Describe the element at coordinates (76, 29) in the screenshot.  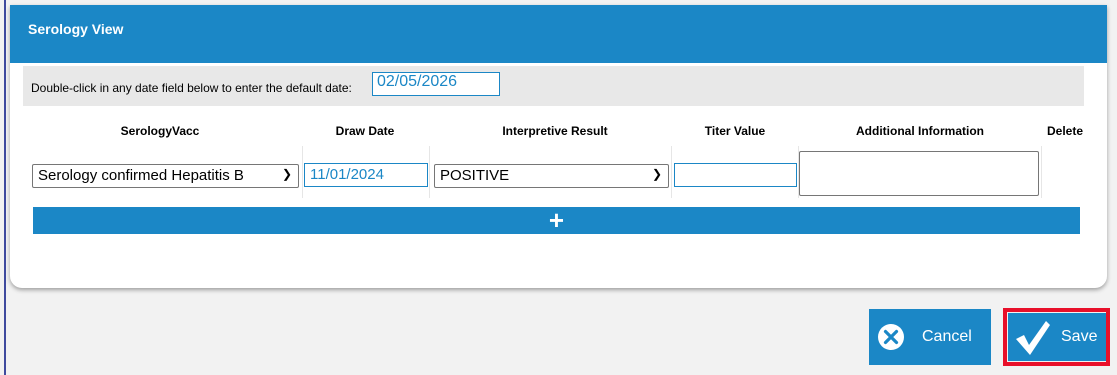
I see `modal-title: Serology View` at that location.